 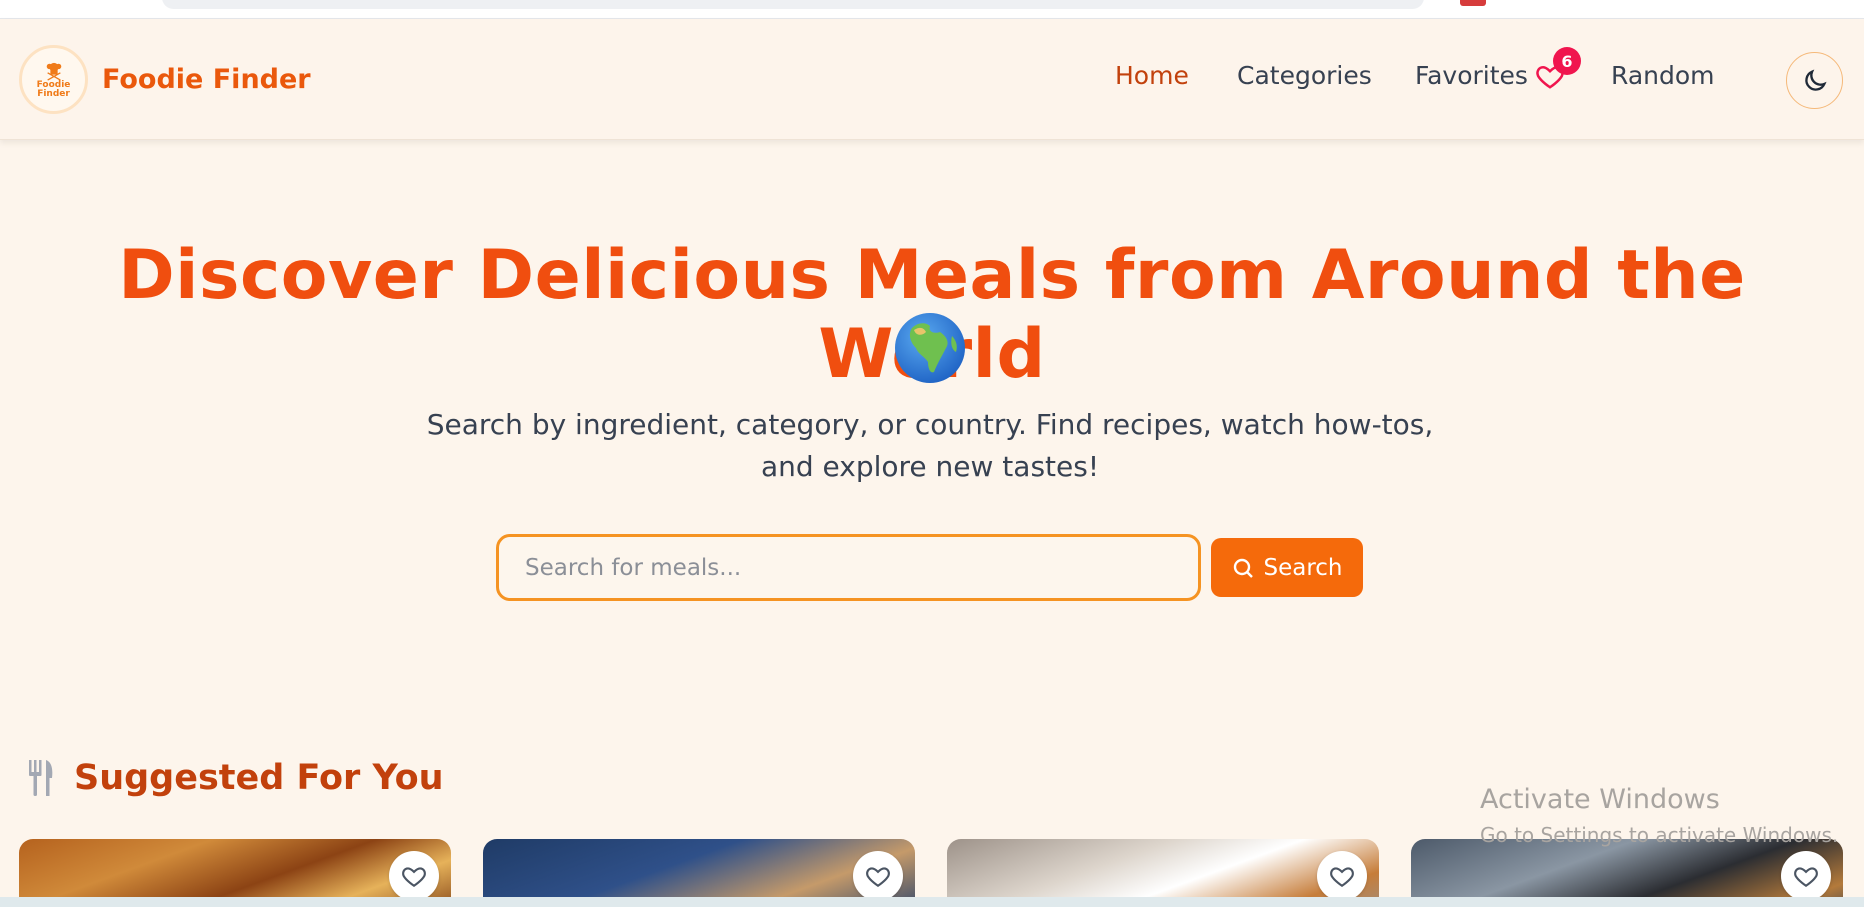 What do you see at coordinates (1659, 835) in the screenshot?
I see `watermark-line-2: Go to Settings to activate Windows.` at bounding box center [1659, 835].